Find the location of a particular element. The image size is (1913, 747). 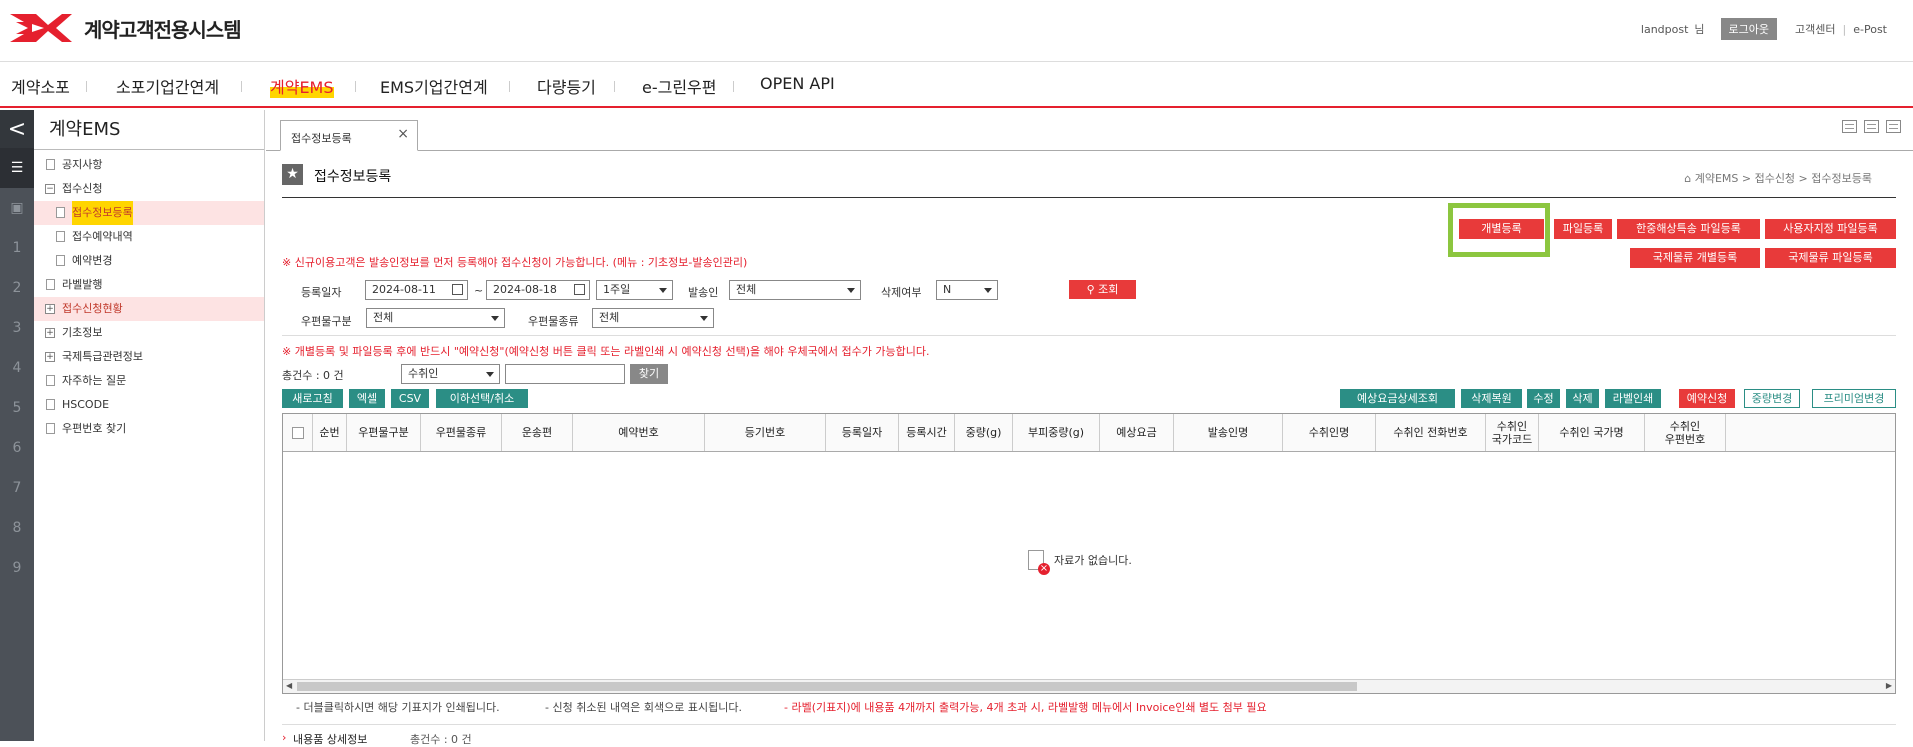

restore-deleted-button: 삭제복원 is located at coordinates (1491, 398).